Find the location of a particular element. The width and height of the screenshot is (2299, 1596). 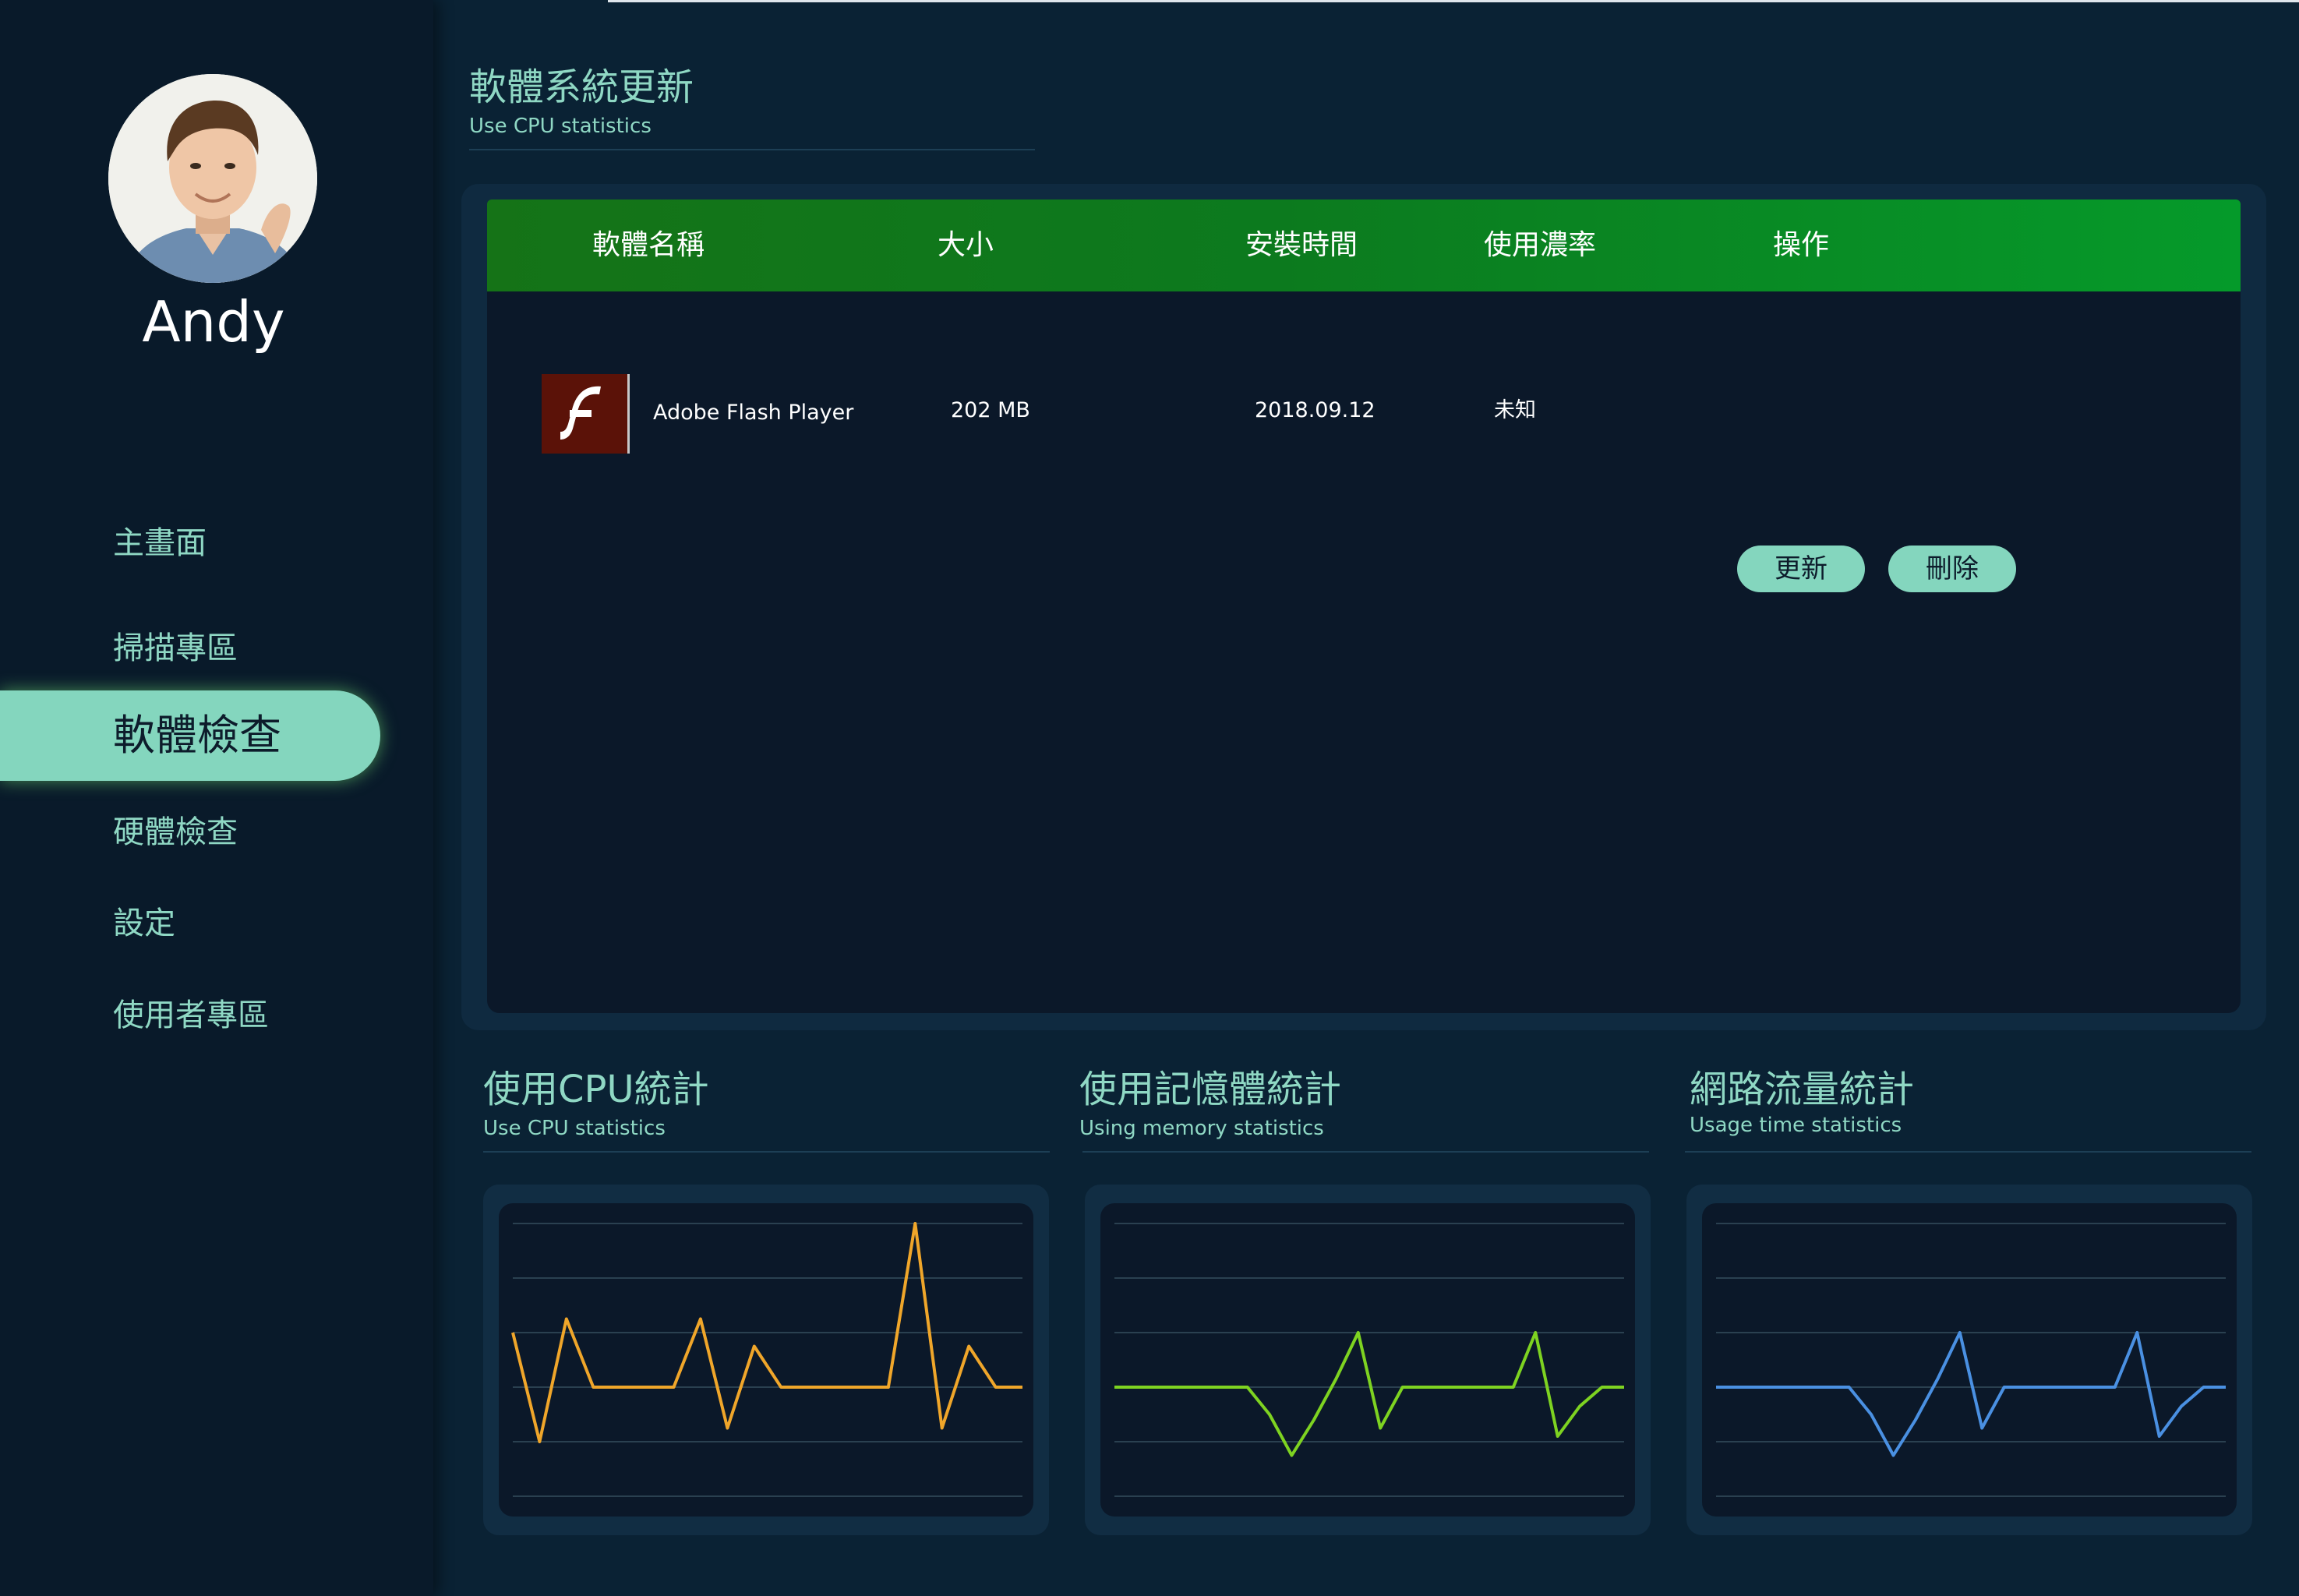

memory-chart-panel is located at coordinates (1368, 1360).